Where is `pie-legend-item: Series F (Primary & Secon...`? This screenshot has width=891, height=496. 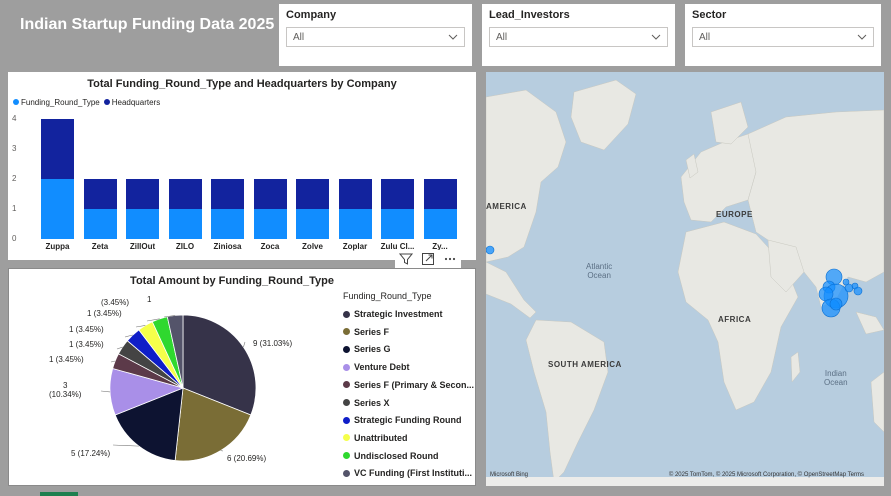
pie-legend-item: Series F (Primary & Secon... is located at coordinates (410, 385).